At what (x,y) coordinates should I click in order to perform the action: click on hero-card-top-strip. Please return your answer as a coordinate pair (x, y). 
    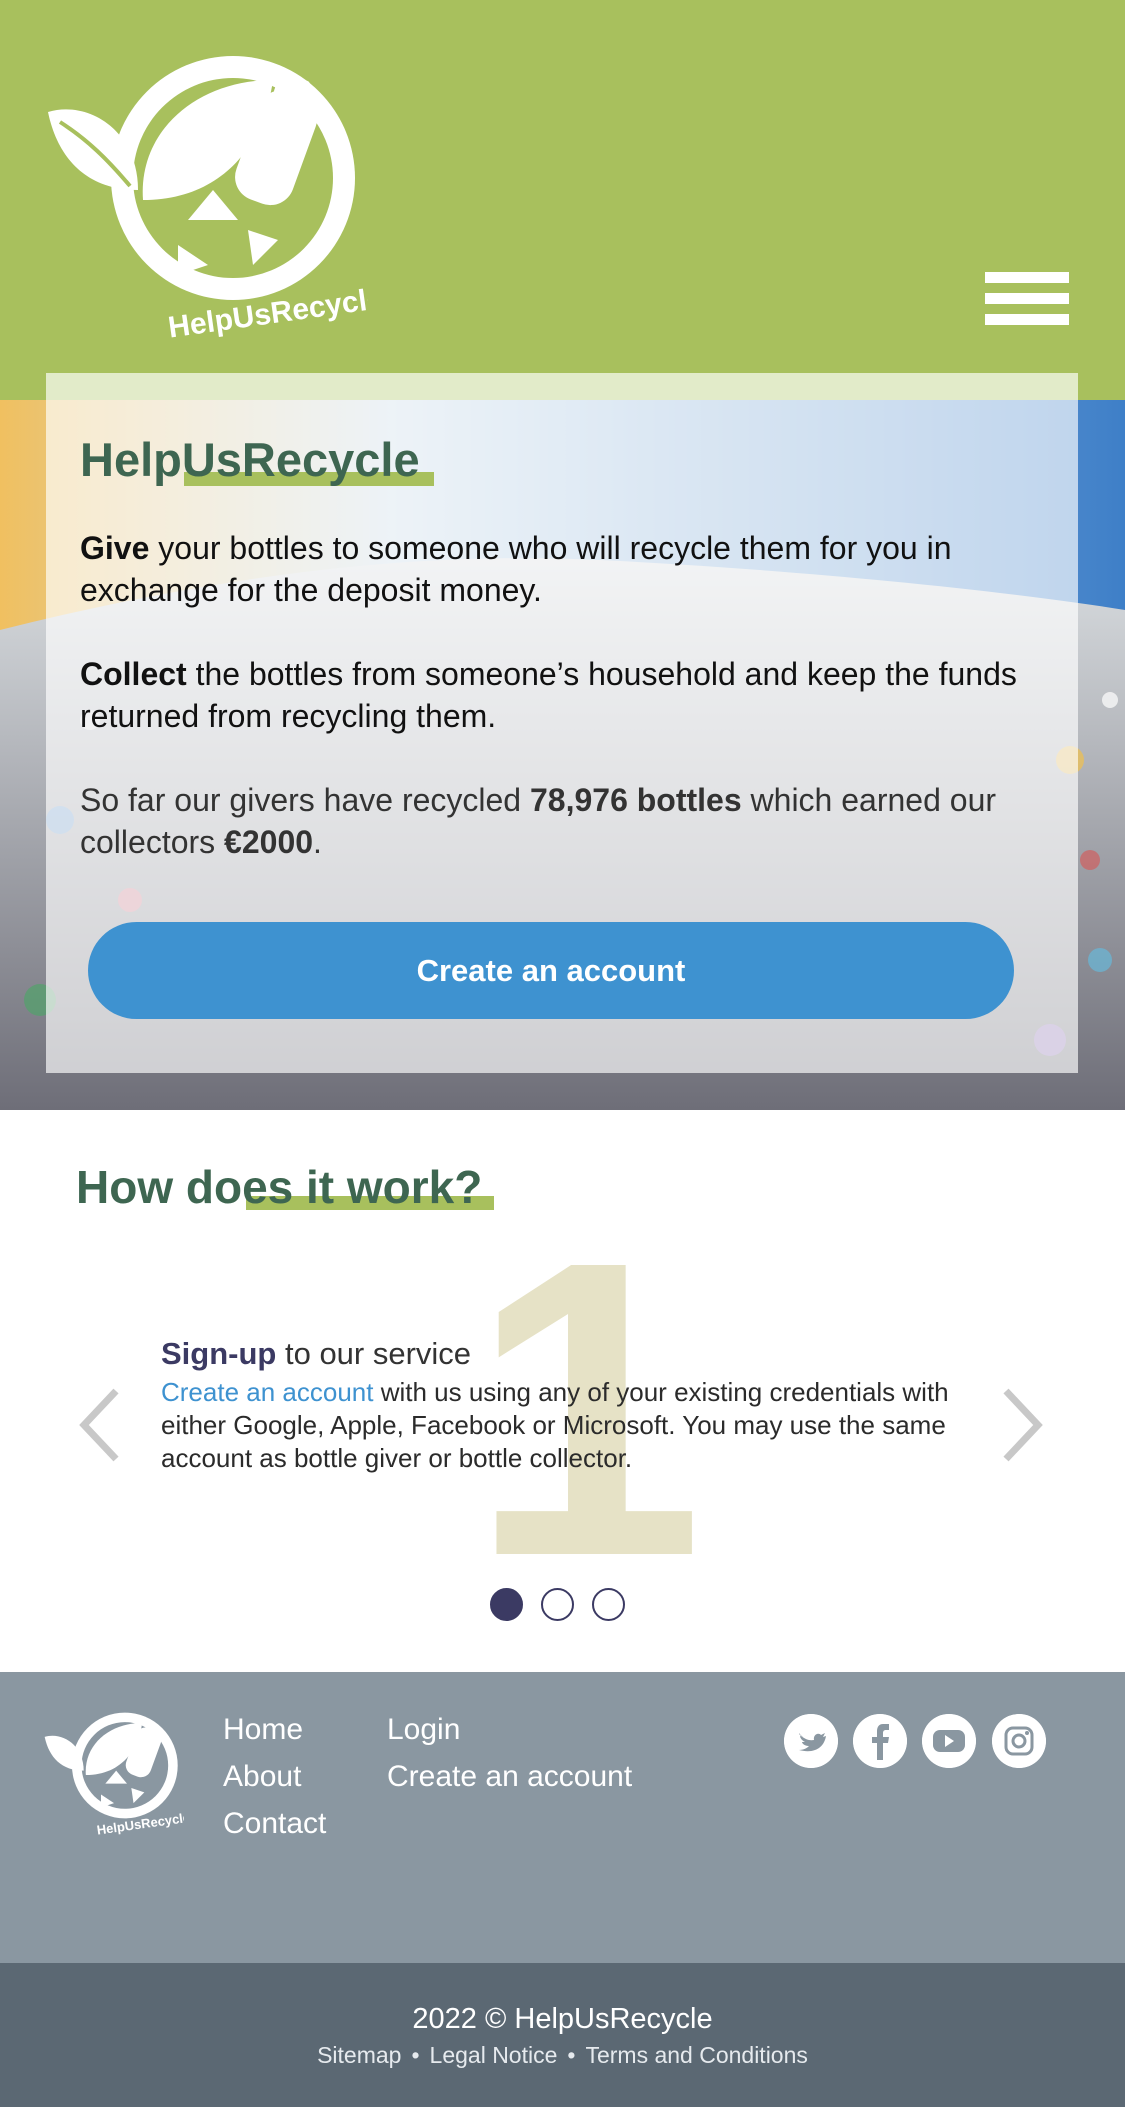
    Looking at the image, I should click on (562, 386).